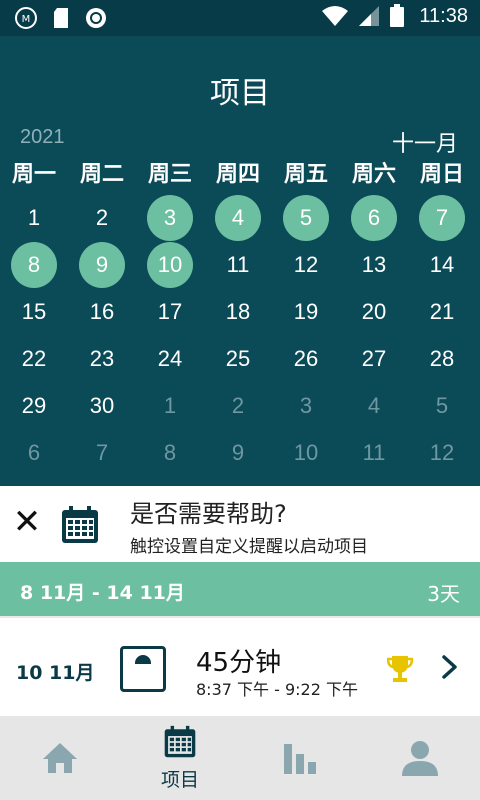  I want to click on calendar-day: 18, so click(238, 311).